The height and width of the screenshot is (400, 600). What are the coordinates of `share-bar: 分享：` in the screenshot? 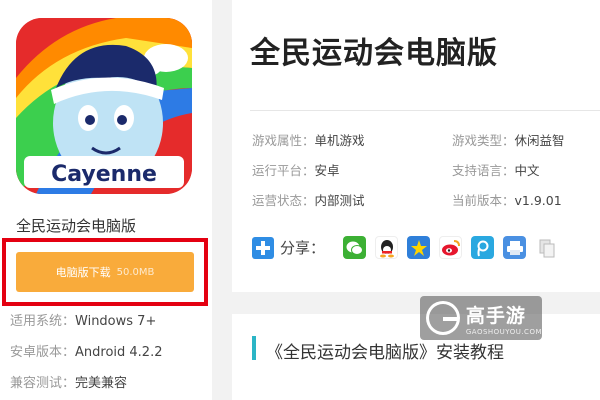 It's located at (406, 247).